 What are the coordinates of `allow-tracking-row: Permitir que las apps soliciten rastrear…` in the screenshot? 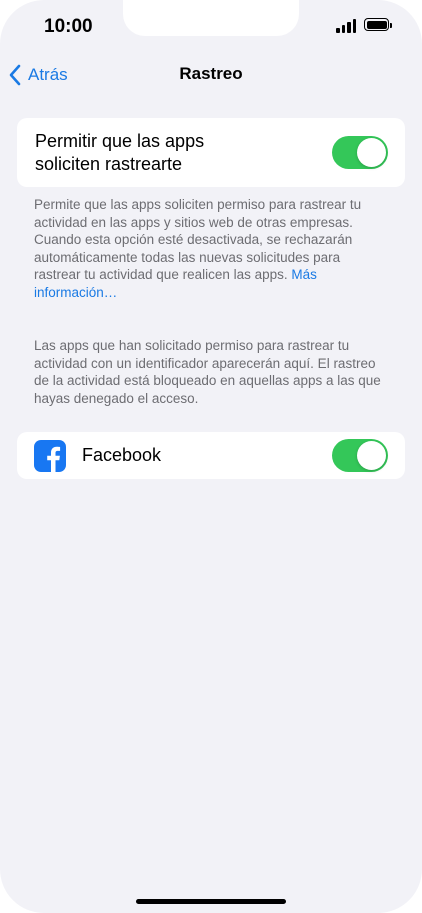 It's located at (211, 152).